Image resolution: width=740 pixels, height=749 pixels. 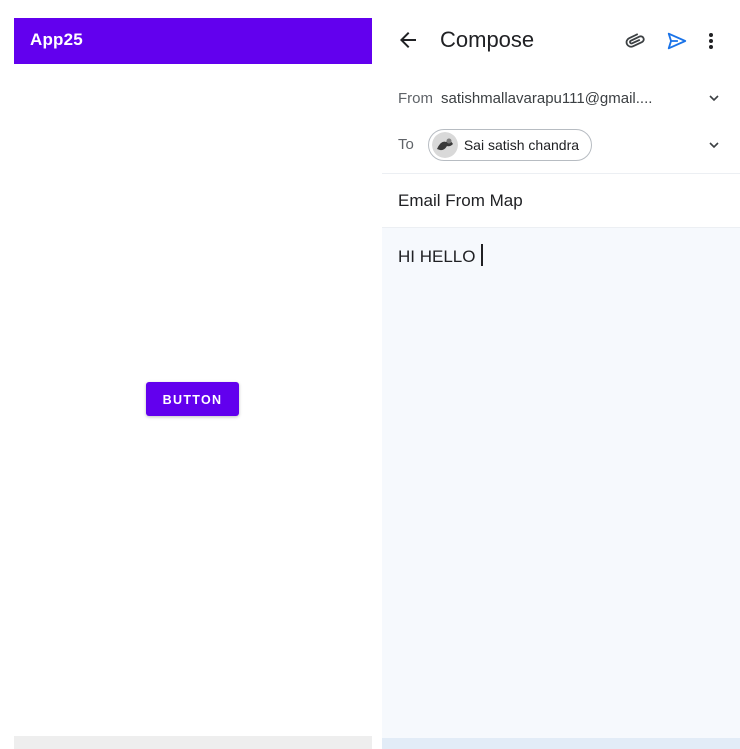 I want to click on left-navigation-bar, so click(x=193, y=742).